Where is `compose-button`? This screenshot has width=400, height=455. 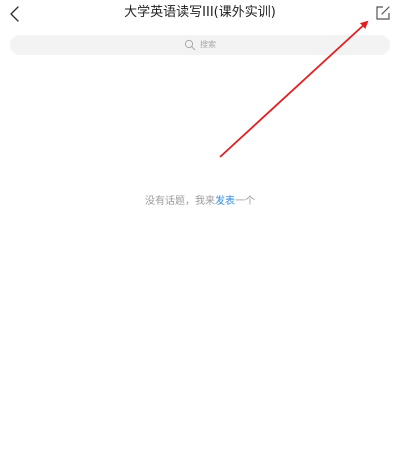 compose-button is located at coordinates (383, 13).